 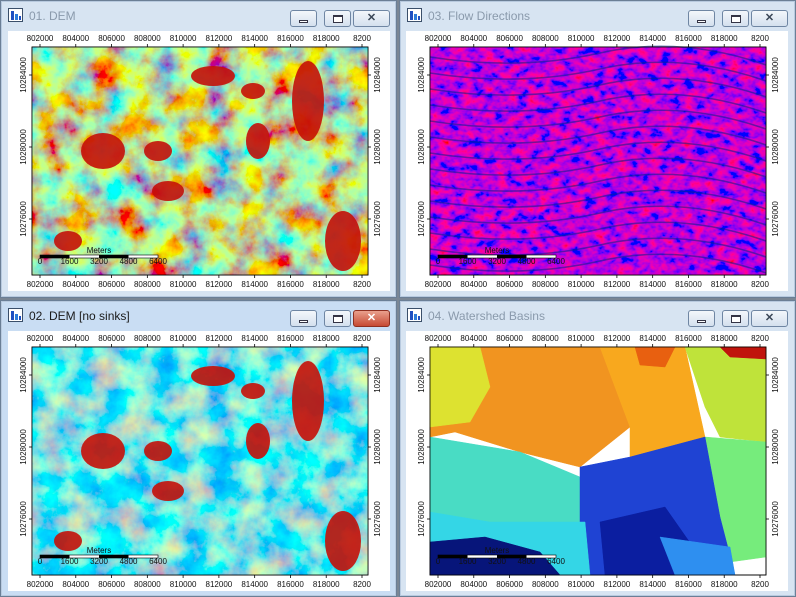 I want to click on close-icon: ✕, so click(x=371, y=318).